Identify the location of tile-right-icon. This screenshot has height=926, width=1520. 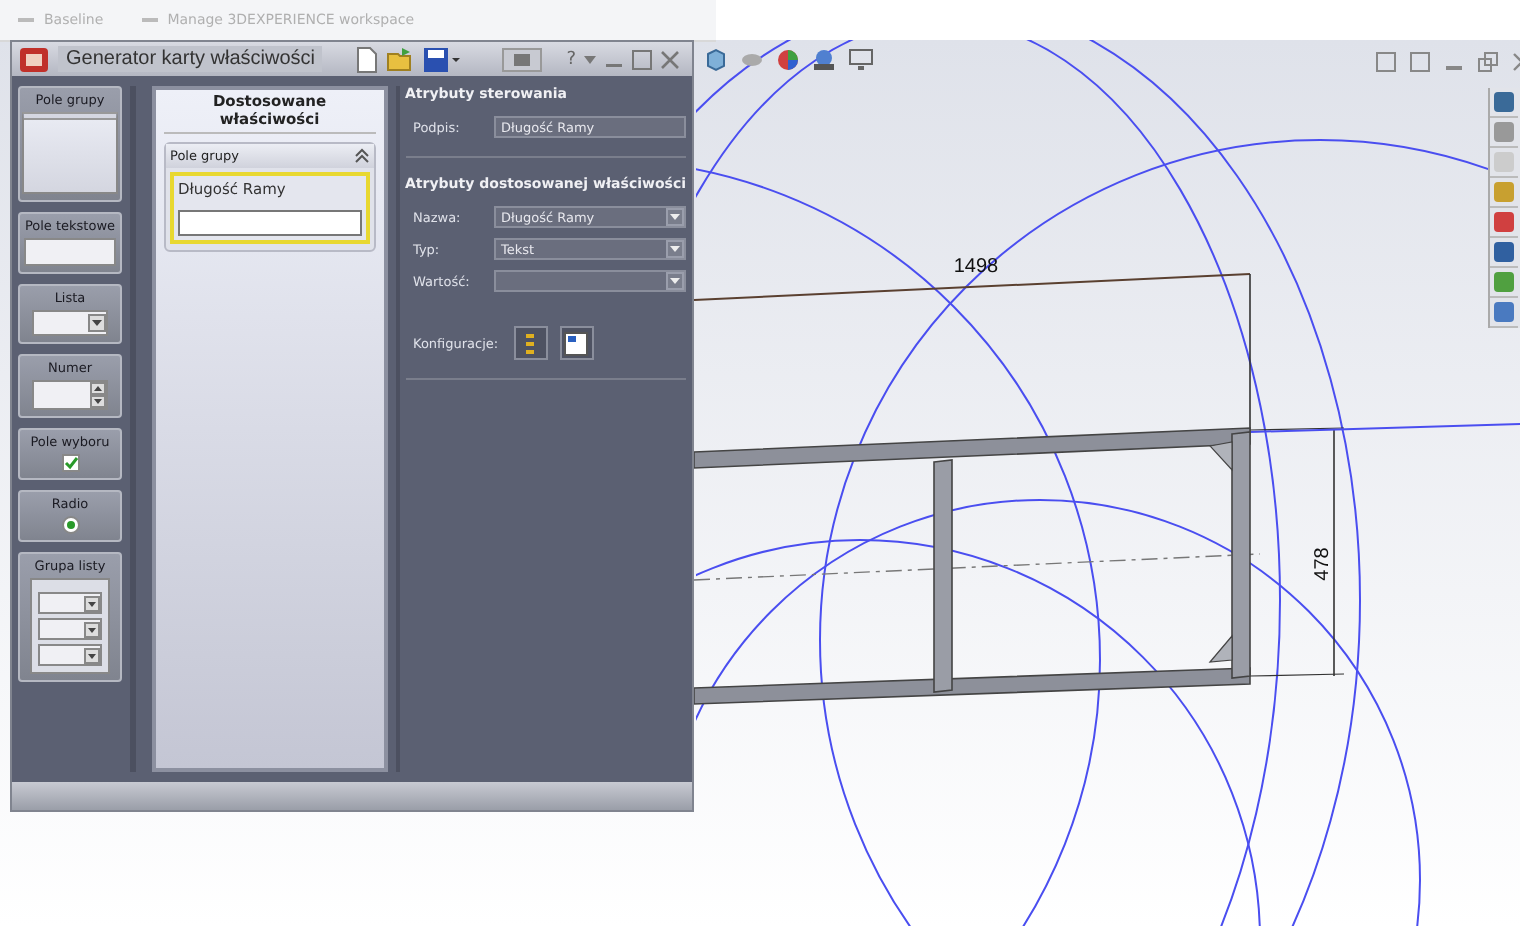
(1420, 62).